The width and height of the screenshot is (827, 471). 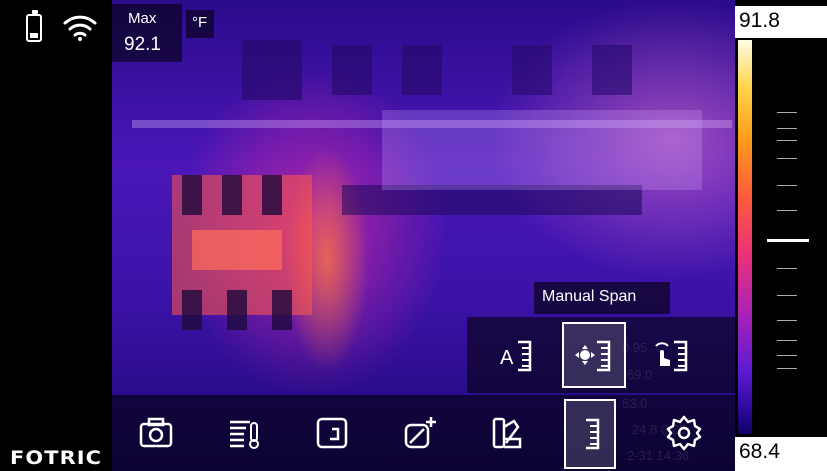 What do you see at coordinates (142, 18) in the screenshot?
I see `max-label: Max` at bounding box center [142, 18].